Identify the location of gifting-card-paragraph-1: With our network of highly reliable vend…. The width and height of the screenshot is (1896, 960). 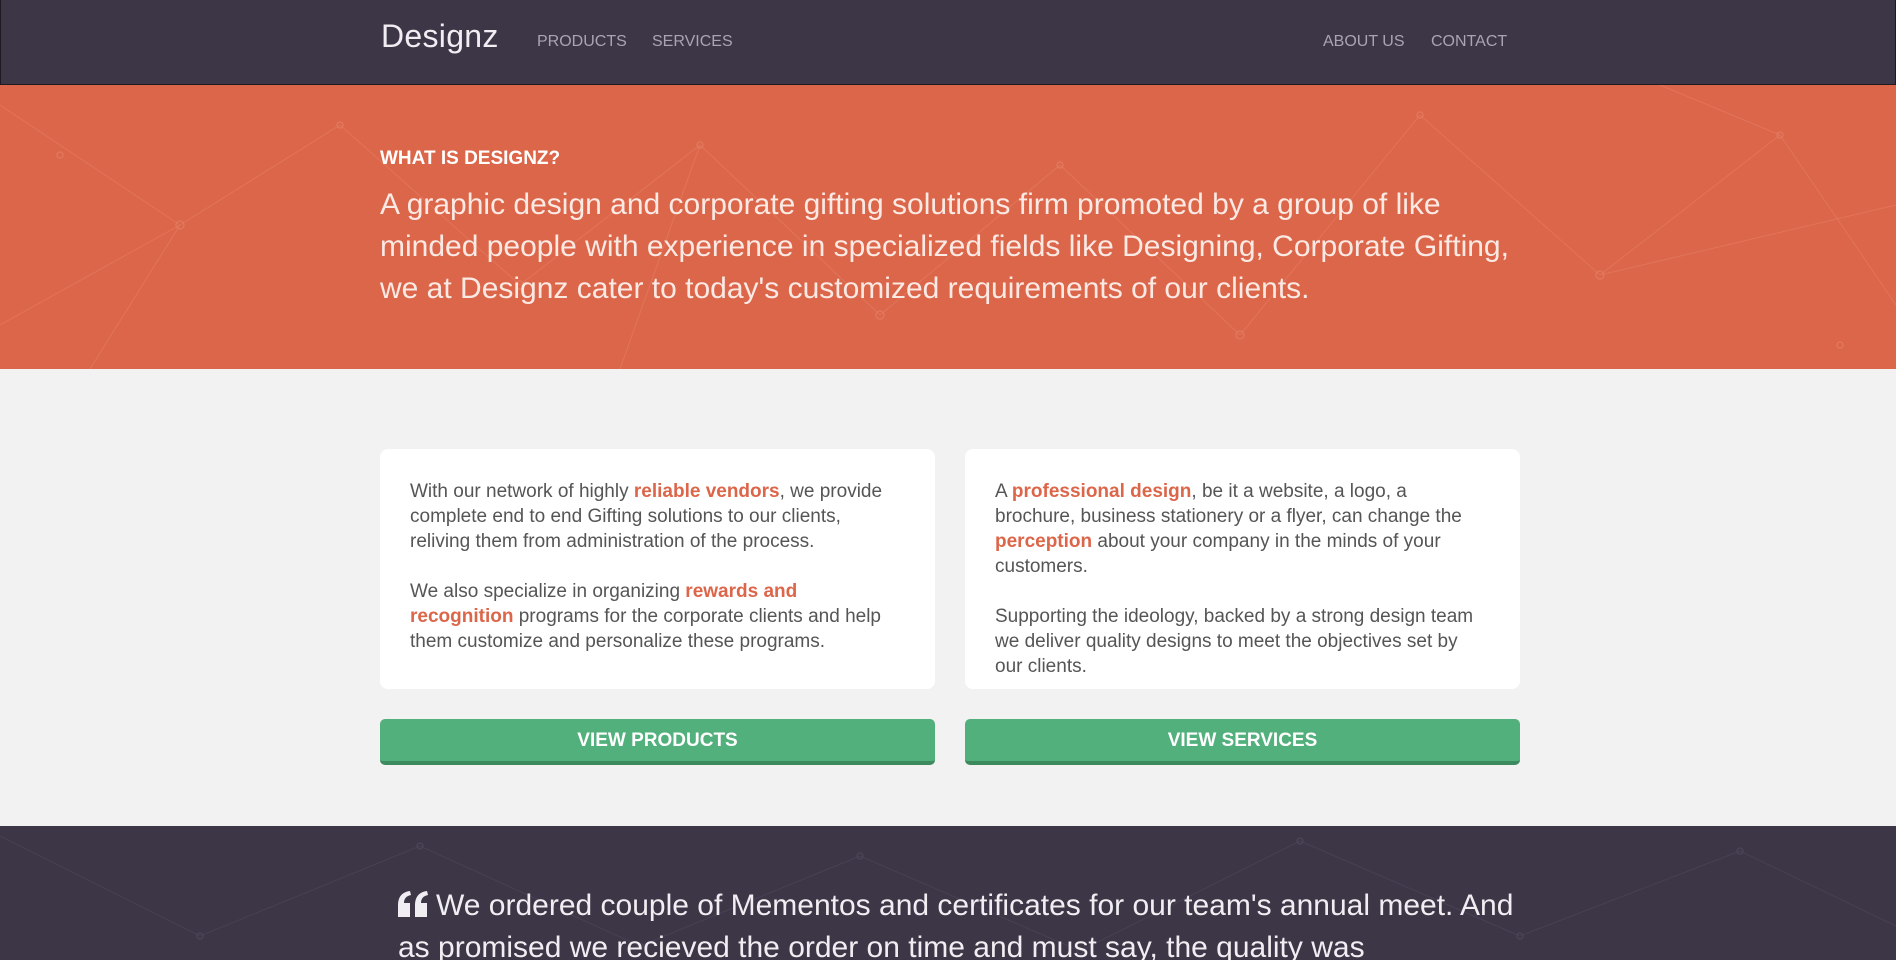
(657, 516).